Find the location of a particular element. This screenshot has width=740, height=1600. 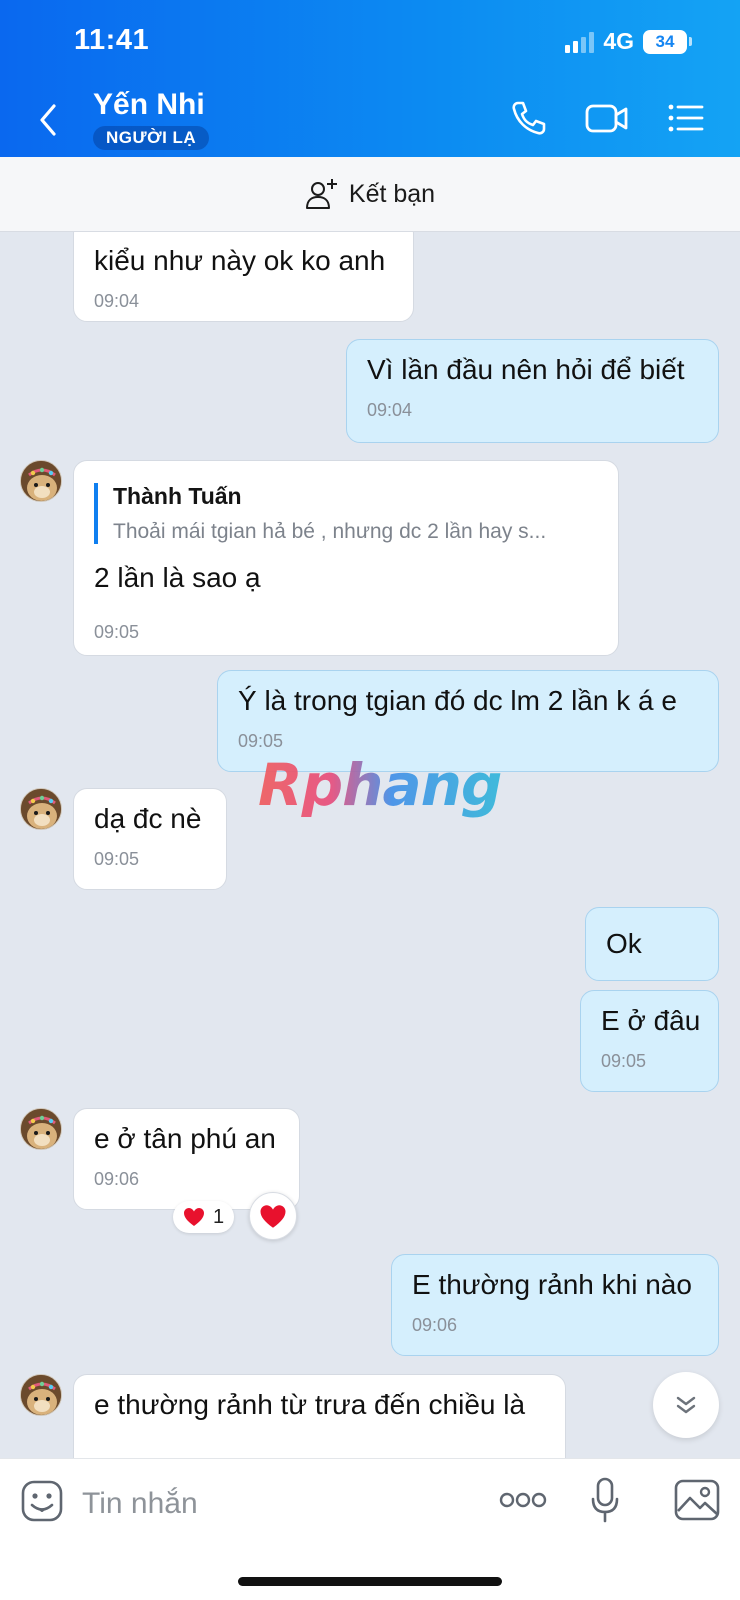

signal-icon is located at coordinates (580, 42).